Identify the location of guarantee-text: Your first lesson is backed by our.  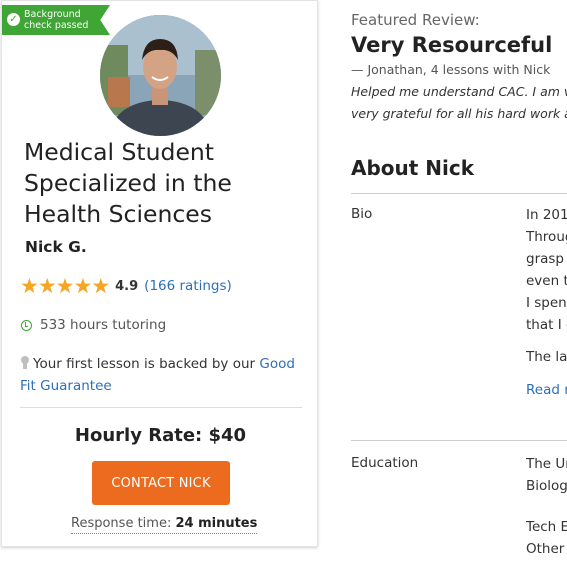
(146, 364).